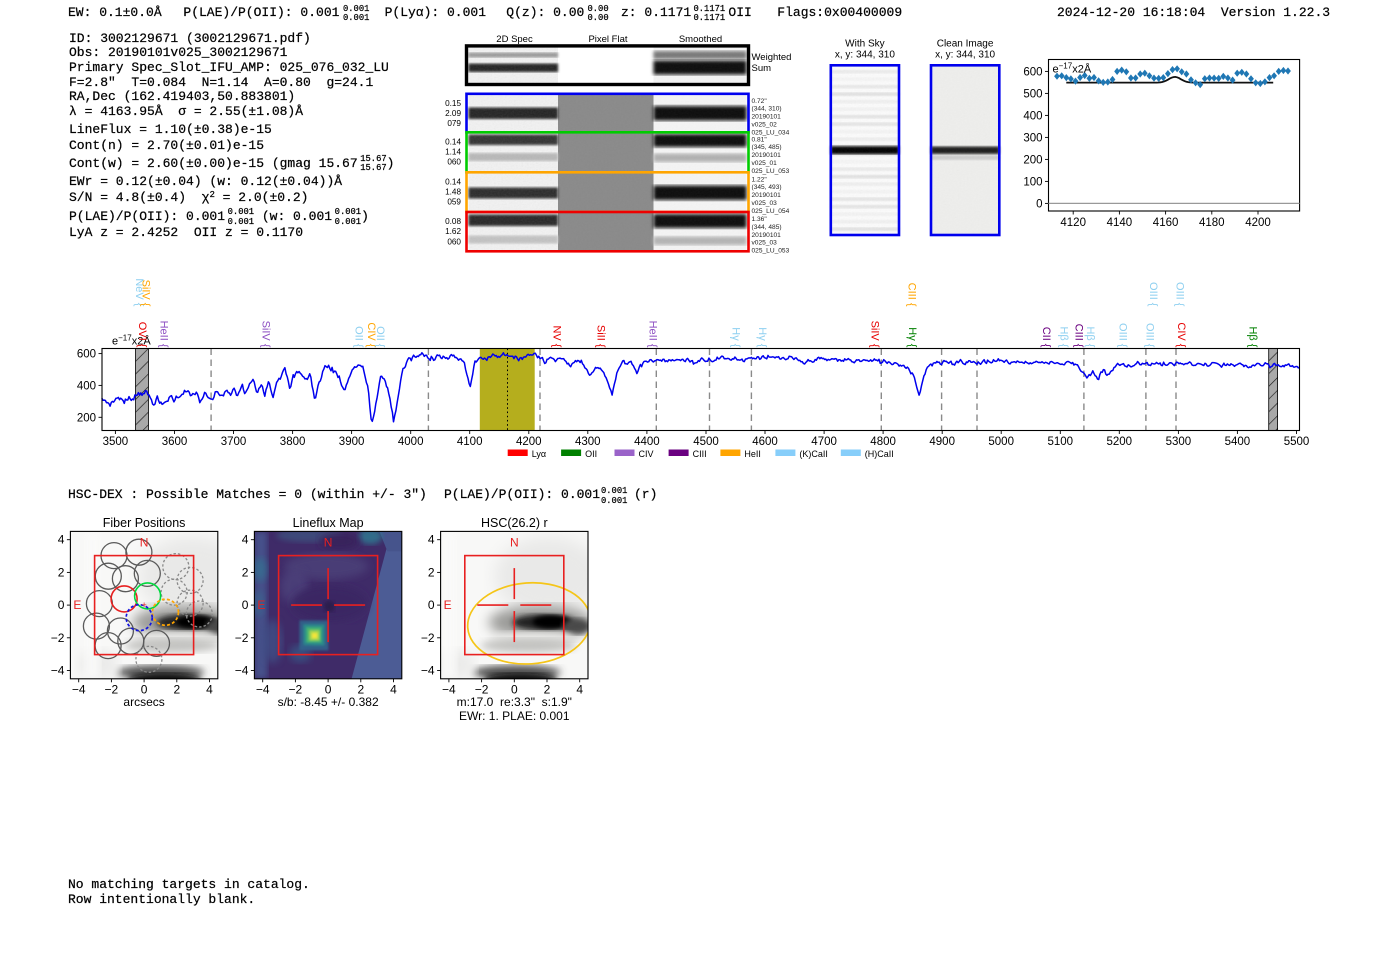 The width and height of the screenshot is (1400, 953). What do you see at coordinates (328, 702) in the screenshot?
I see `svg-text: s/b: -8.45 +/- 0.382` at bounding box center [328, 702].